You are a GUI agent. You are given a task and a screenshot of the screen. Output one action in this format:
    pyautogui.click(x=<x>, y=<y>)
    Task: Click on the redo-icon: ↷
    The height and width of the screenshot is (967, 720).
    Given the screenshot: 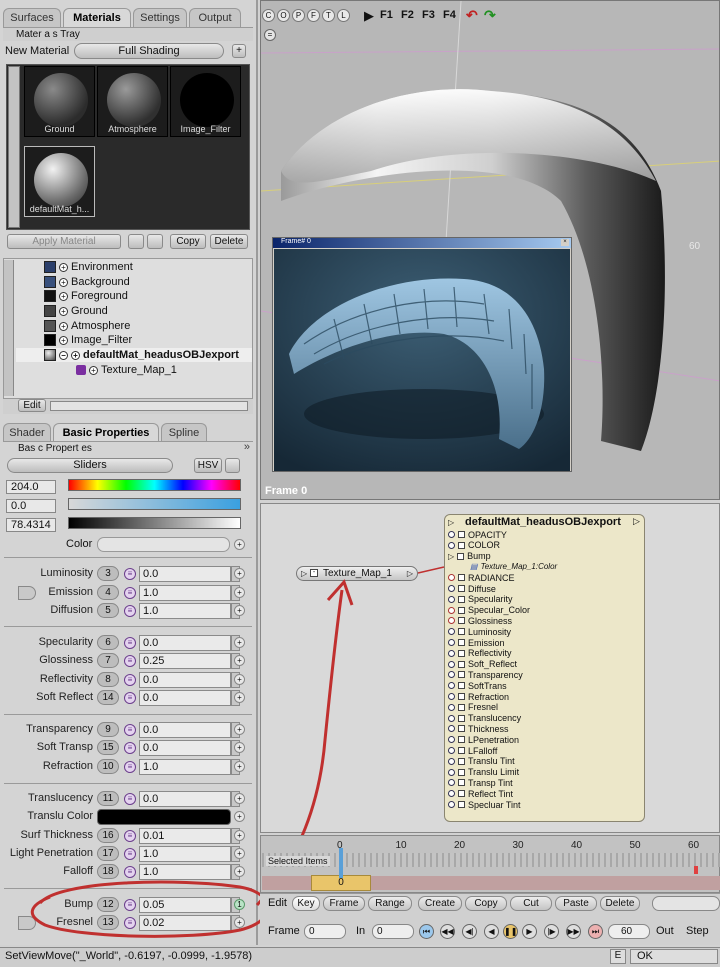 What is the action you would take?
    pyautogui.click(x=490, y=15)
    